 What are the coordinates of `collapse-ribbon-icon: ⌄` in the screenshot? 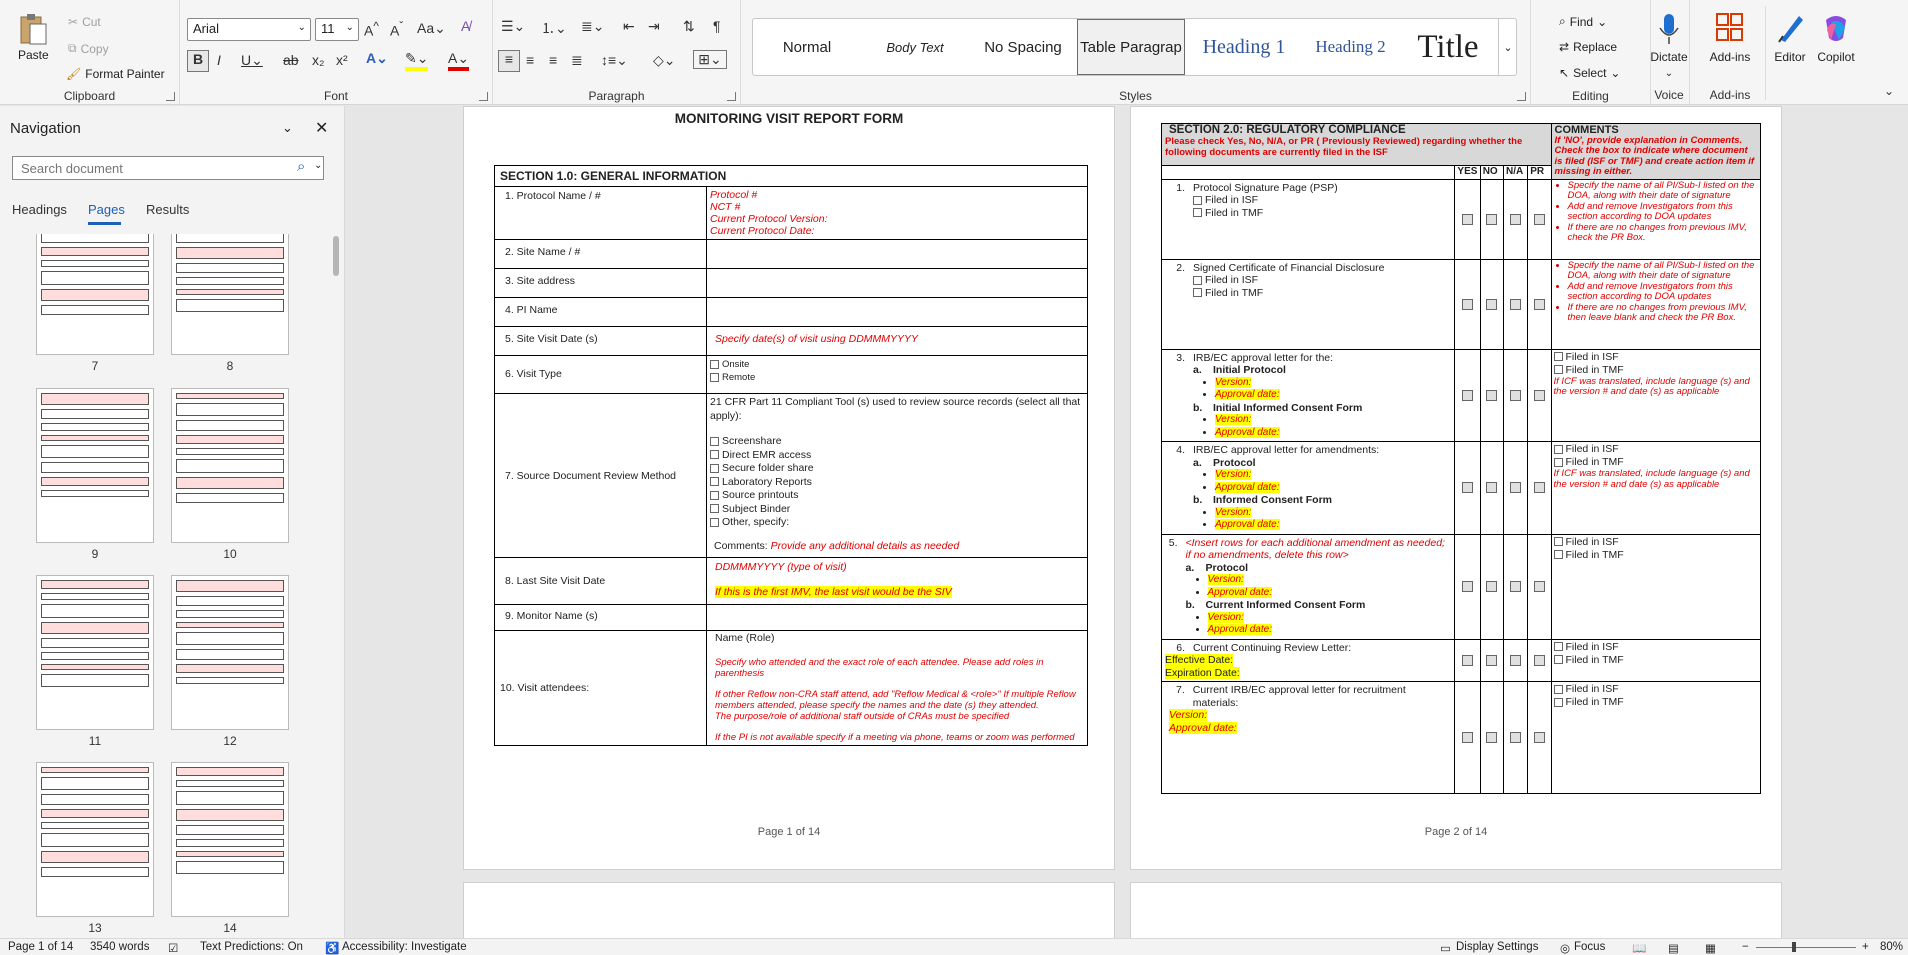 It's located at (1889, 91).